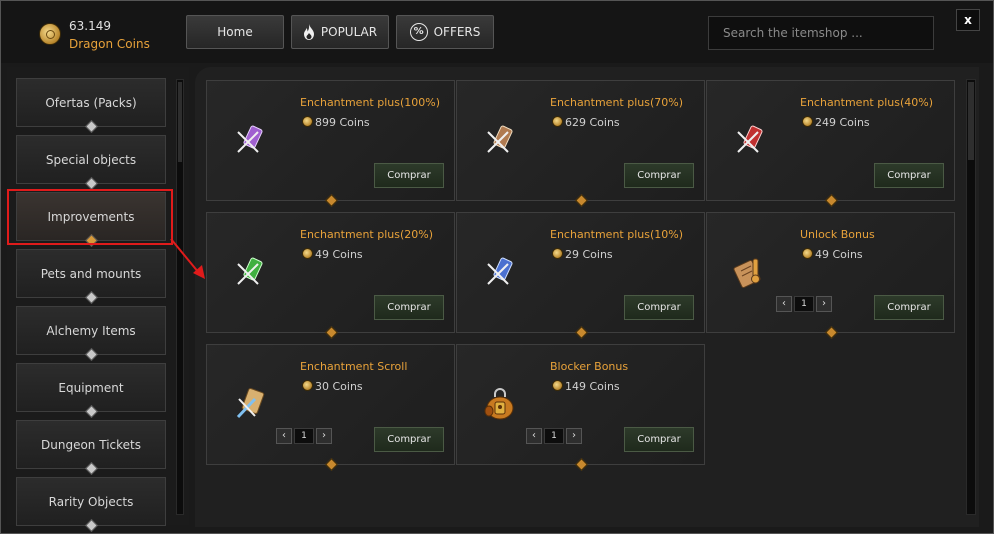 The height and width of the screenshot is (534, 994). I want to click on flame-icon, so click(308, 32).